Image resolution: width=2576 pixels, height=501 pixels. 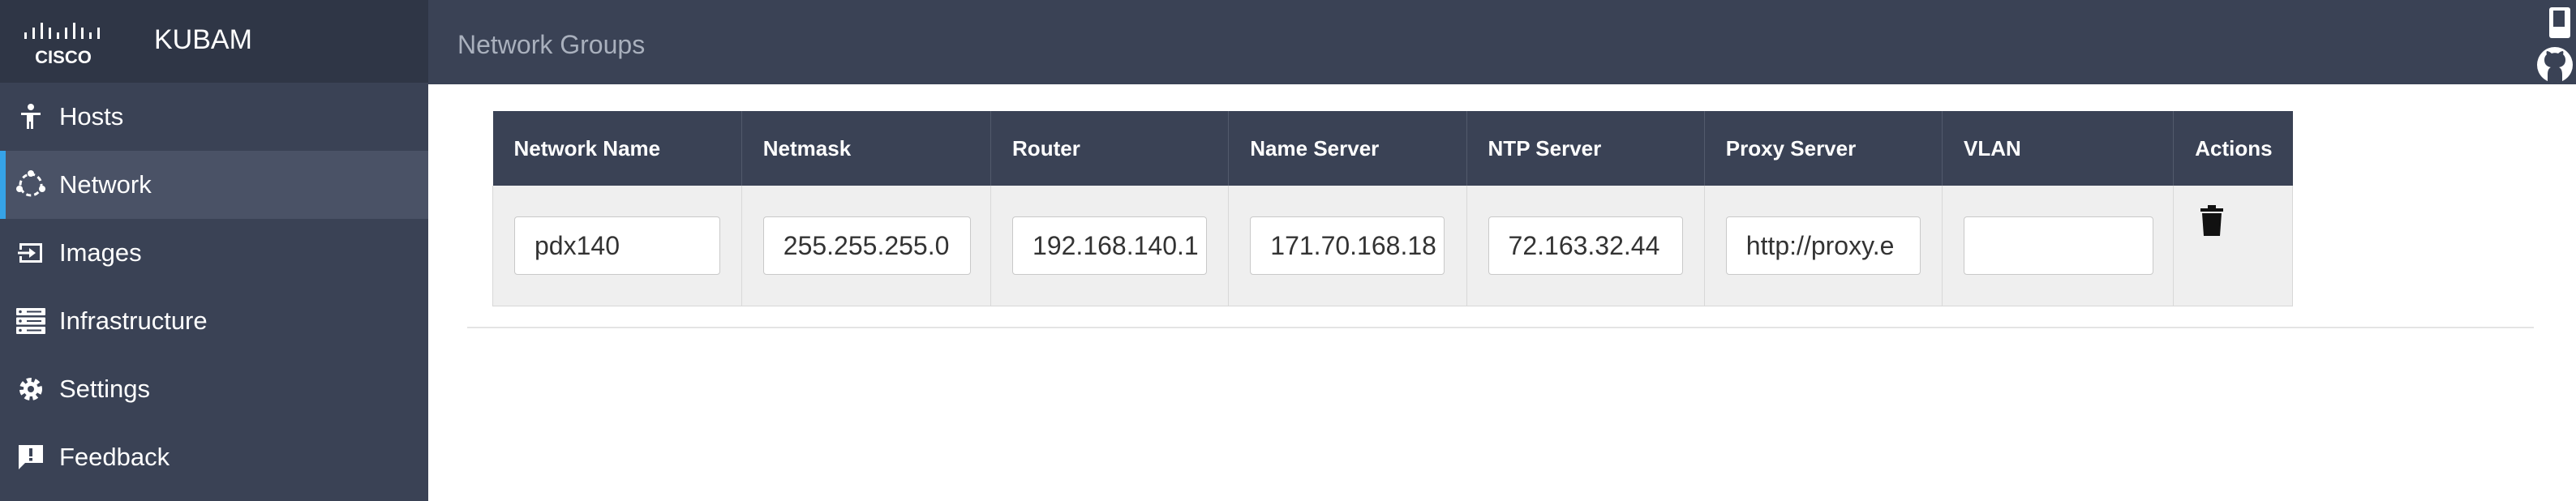 What do you see at coordinates (214, 117) in the screenshot?
I see `sidebar-item-hosts: Hosts` at bounding box center [214, 117].